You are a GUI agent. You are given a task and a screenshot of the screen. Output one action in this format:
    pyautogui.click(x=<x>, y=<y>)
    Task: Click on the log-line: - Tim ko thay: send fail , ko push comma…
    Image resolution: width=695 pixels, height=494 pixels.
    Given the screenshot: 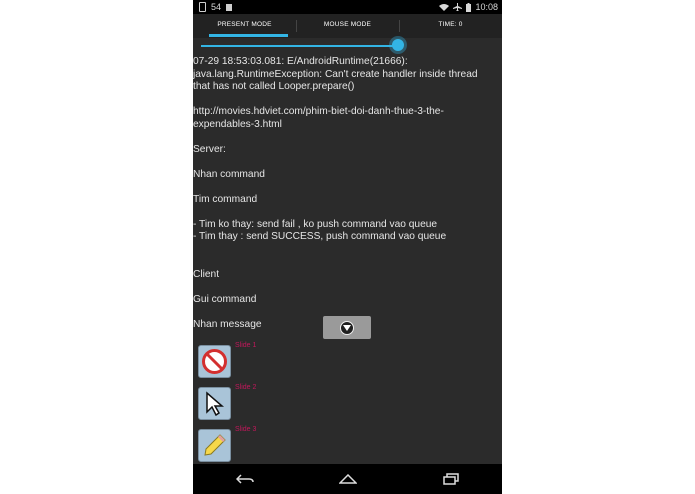 What is the action you would take?
    pyautogui.click(x=315, y=224)
    